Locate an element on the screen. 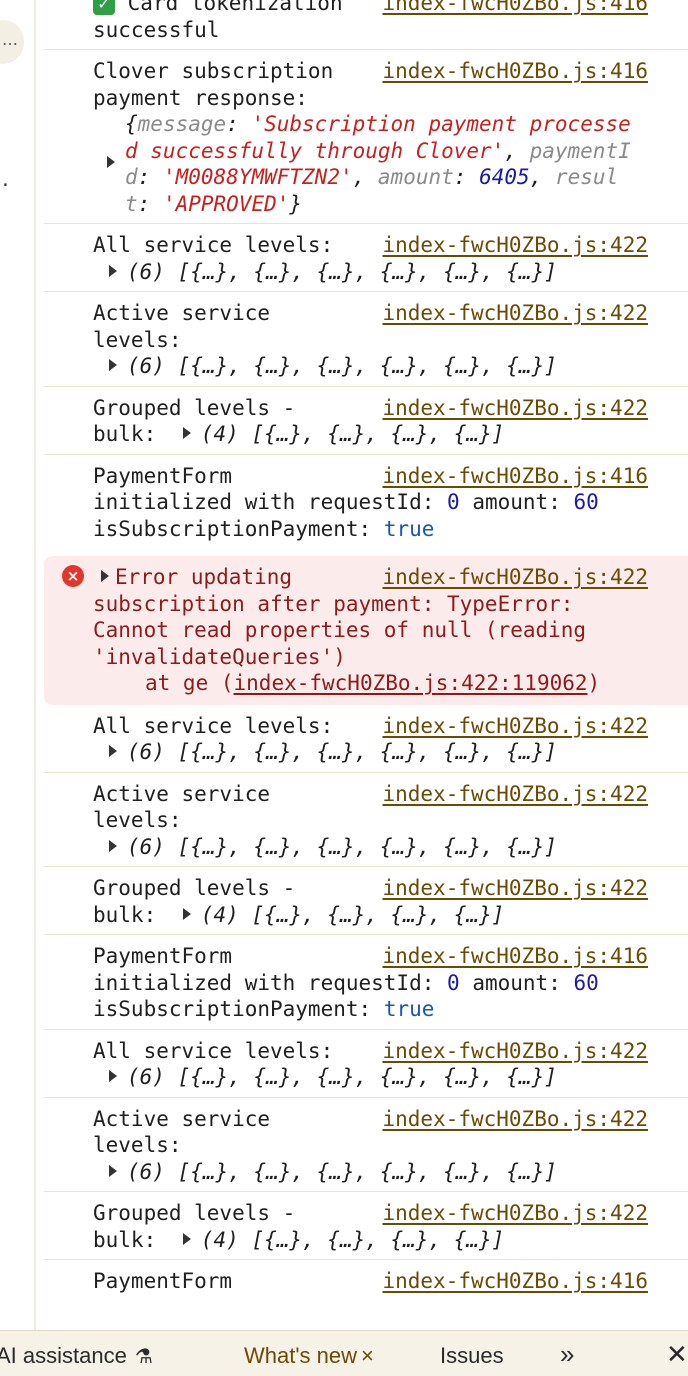 This screenshot has height=1376, width=688. drawer-tab-bar: AI assistance ⚗ What's new × Issues » ✕ is located at coordinates (344, 1353).